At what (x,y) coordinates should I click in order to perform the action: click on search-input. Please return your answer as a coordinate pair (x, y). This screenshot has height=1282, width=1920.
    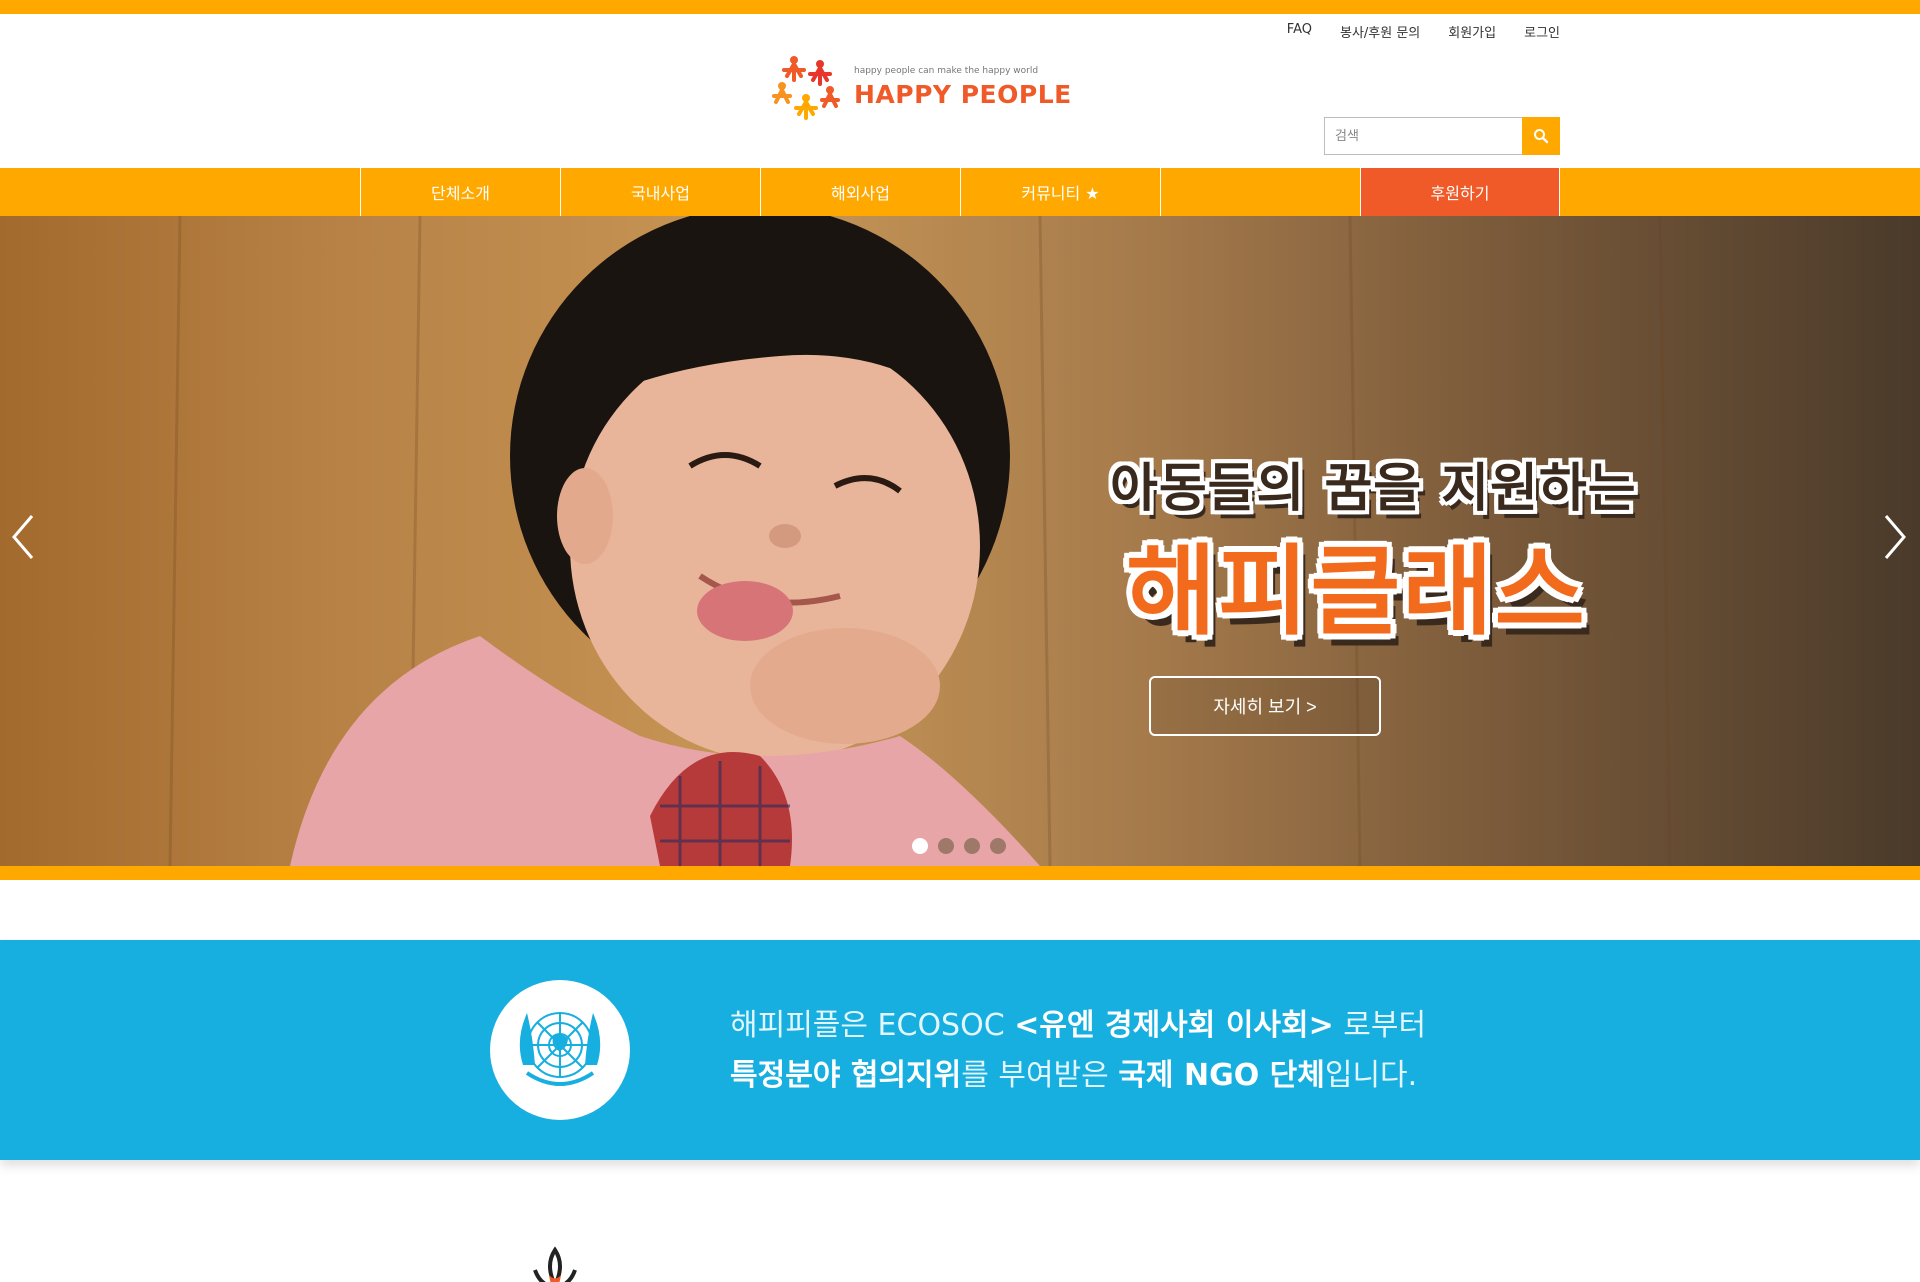
    Looking at the image, I should click on (1423, 136).